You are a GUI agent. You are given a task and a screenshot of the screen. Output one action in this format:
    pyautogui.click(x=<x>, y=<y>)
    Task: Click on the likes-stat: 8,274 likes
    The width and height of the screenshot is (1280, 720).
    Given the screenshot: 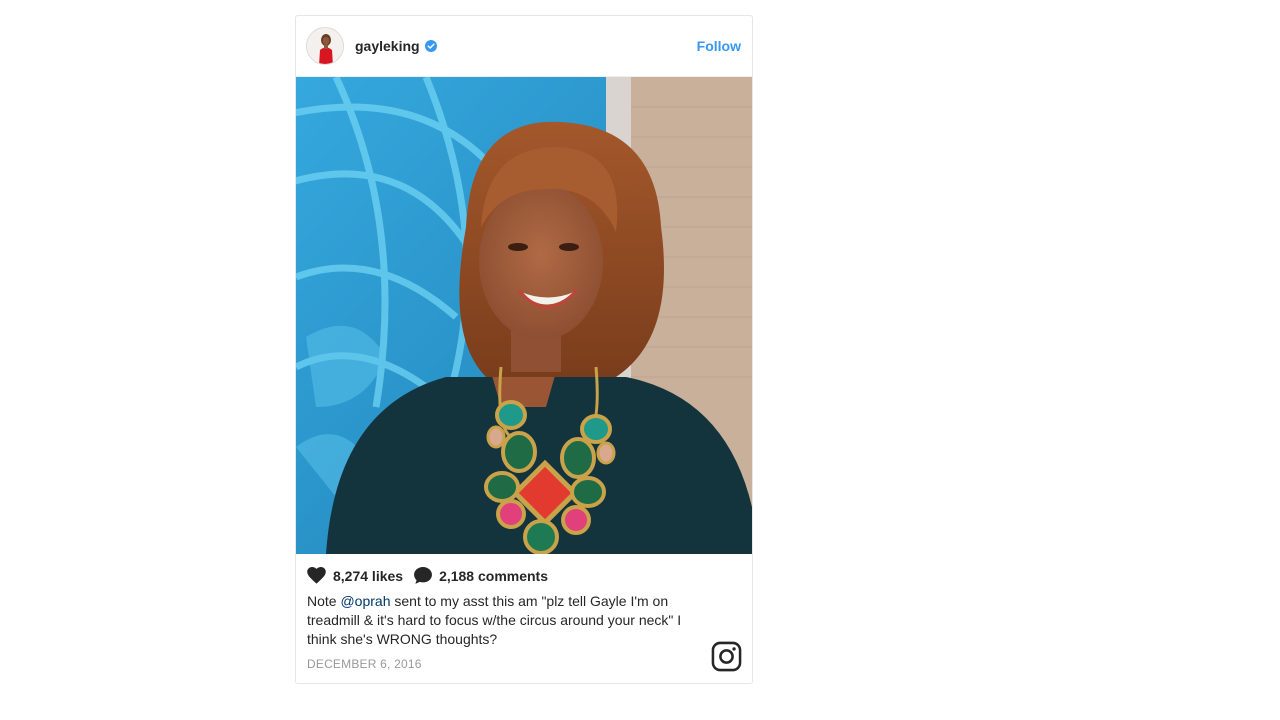 What is the action you would take?
    pyautogui.click(x=355, y=575)
    